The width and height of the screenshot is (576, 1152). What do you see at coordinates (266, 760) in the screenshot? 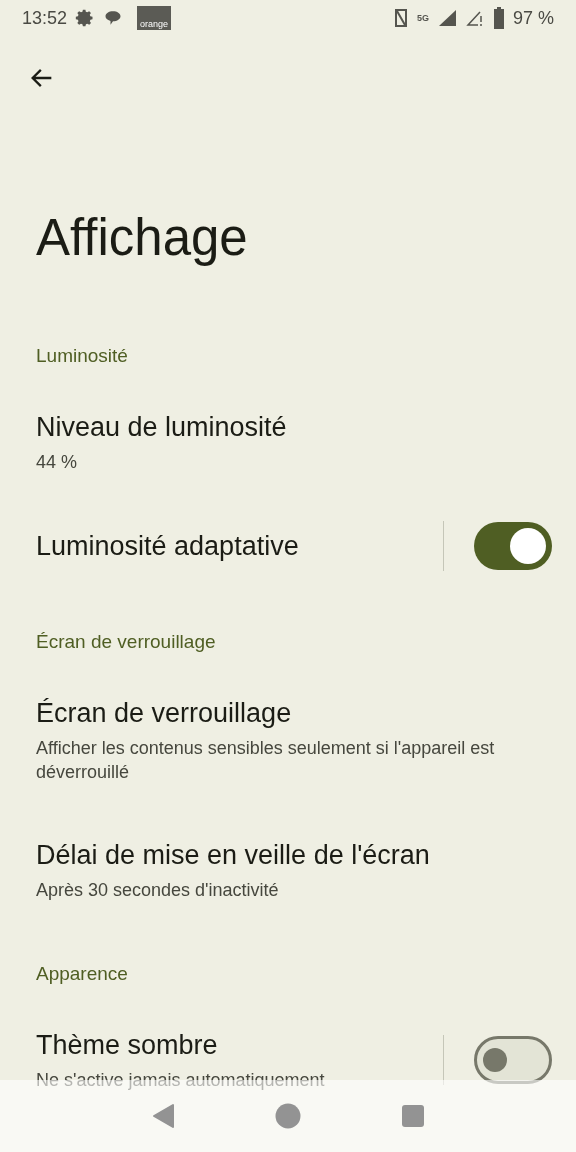
I see `setting-summary: Afficher les contenus sensibles seulement si l'appareil est déverrouillé` at bounding box center [266, 760].